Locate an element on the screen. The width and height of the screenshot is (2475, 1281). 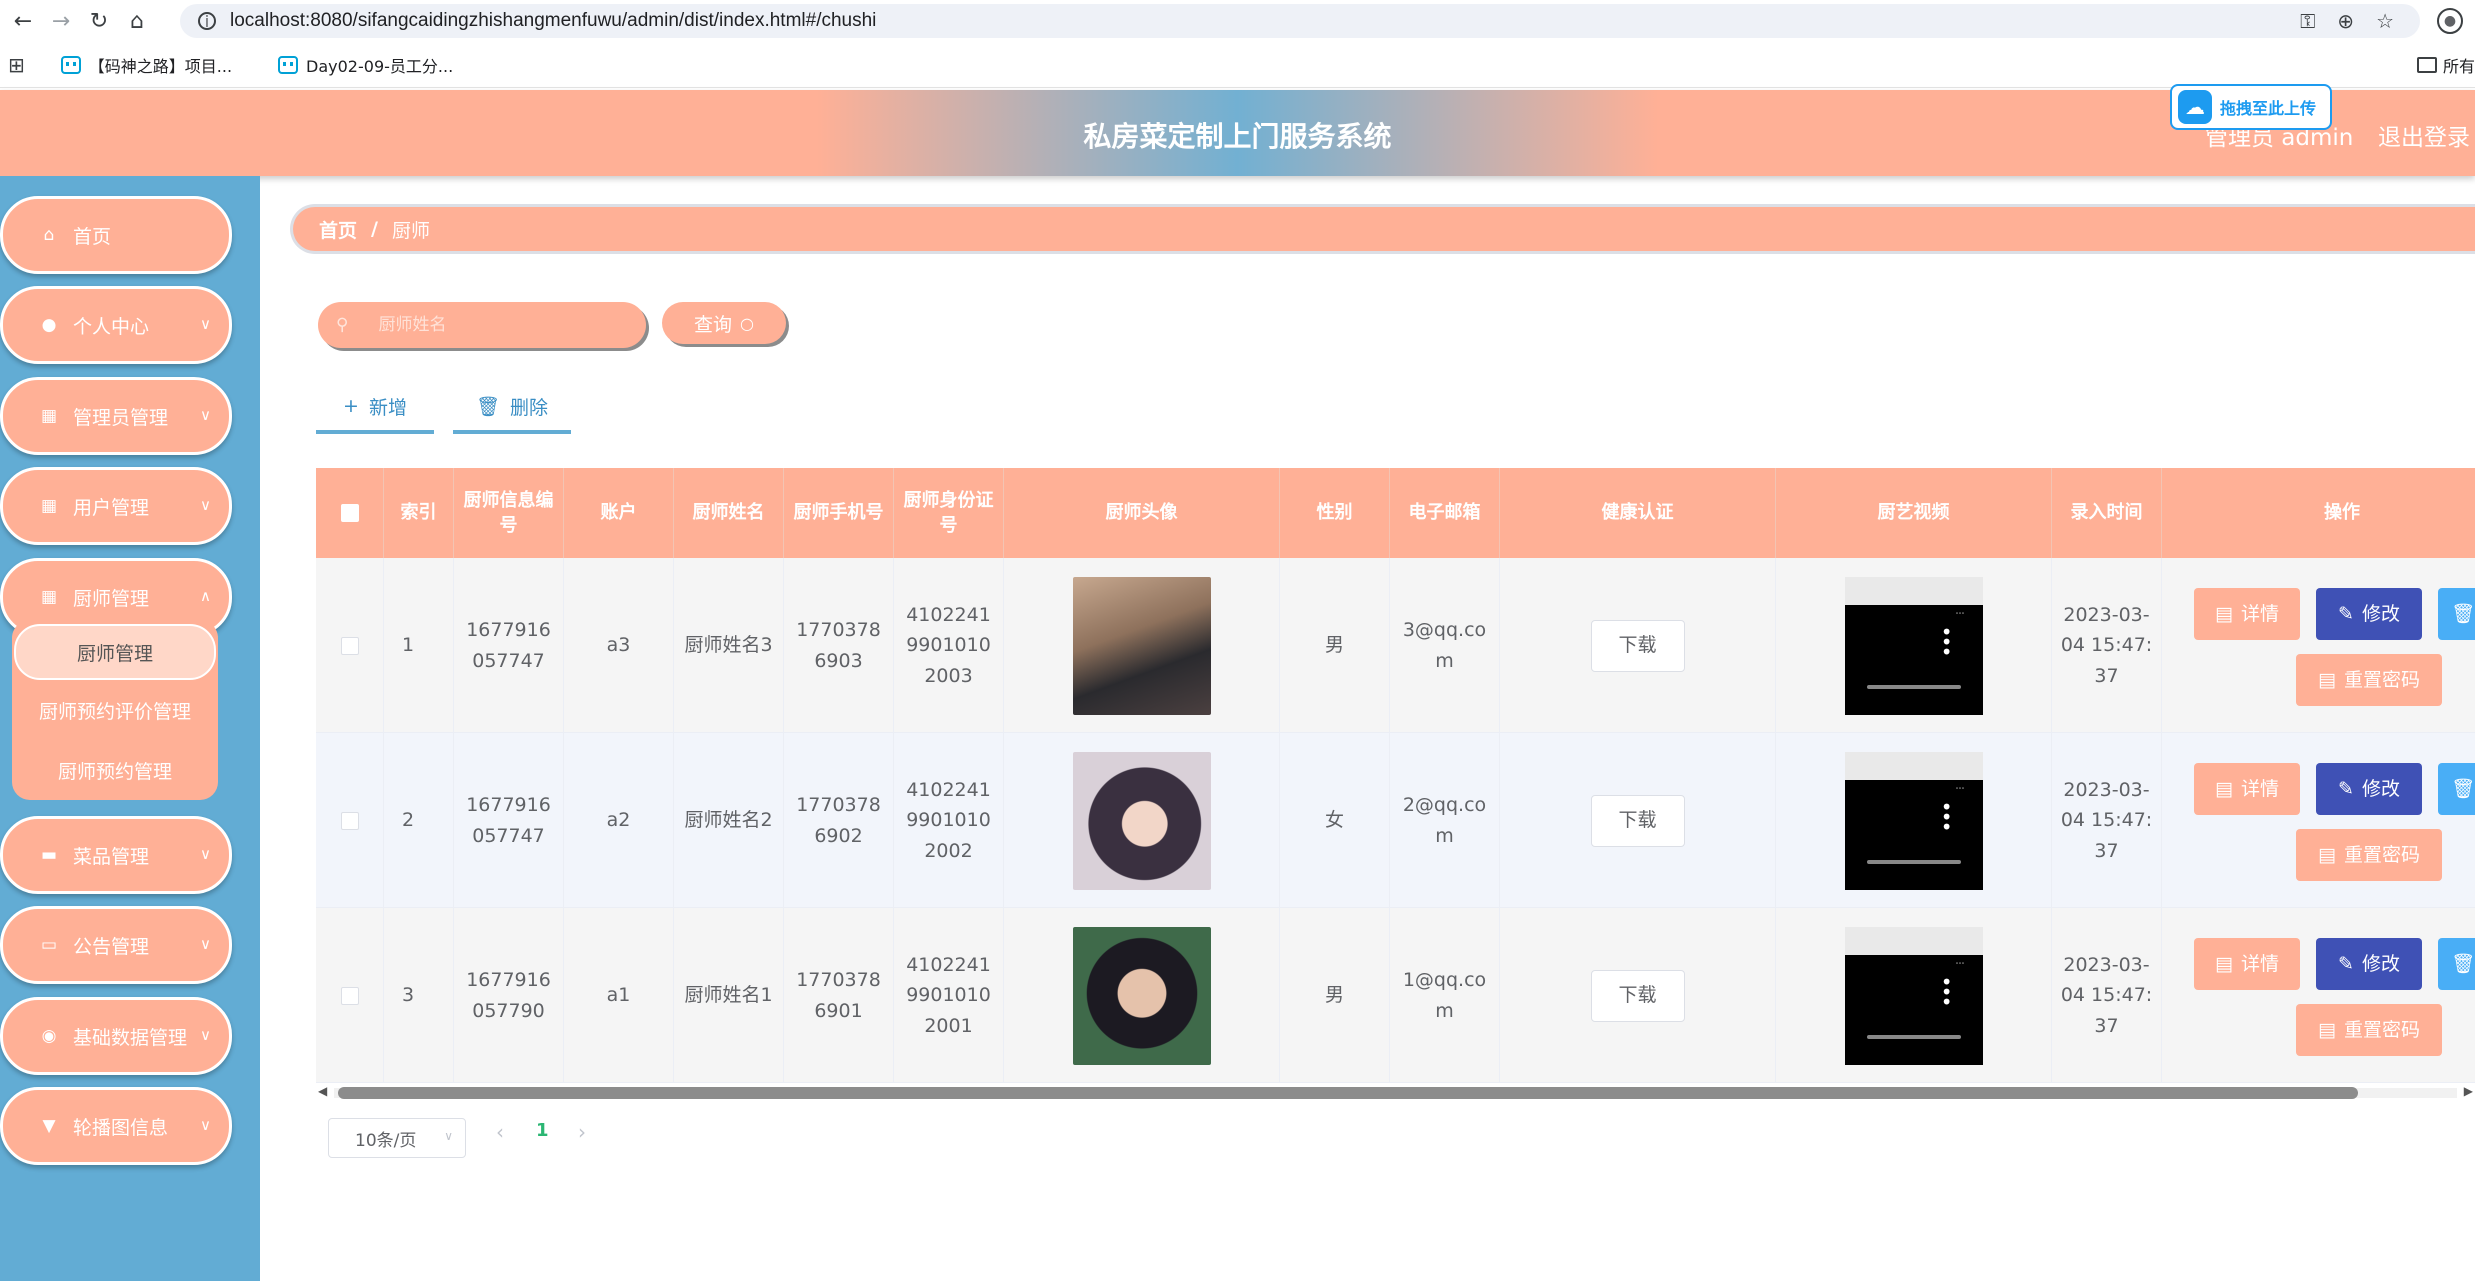
page-size-select: 10条/页 ∨ is located at coordinates (397, 1138).